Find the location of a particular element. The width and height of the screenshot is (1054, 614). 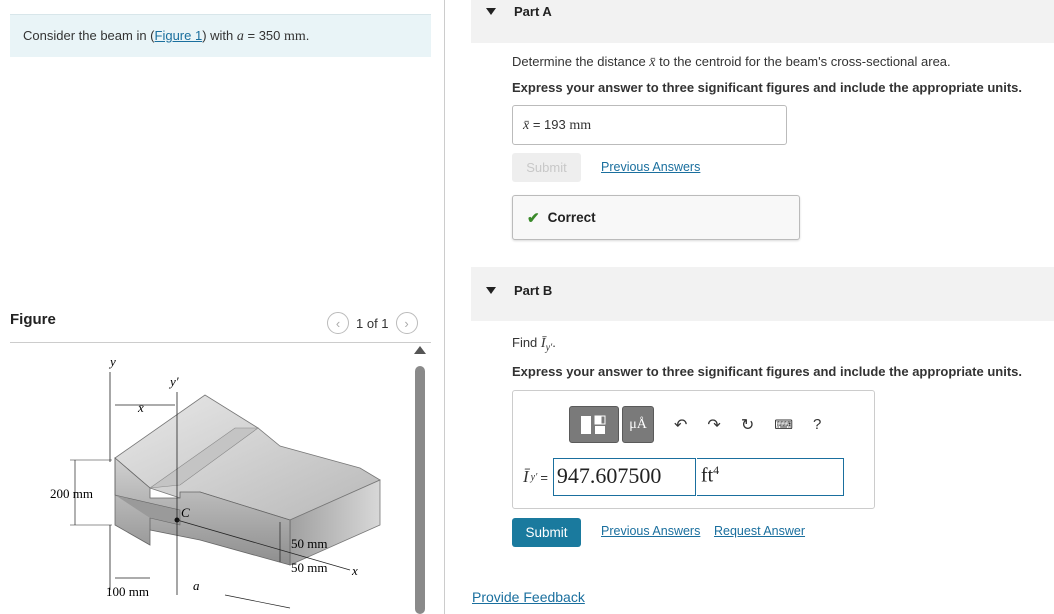

dim-a-line is located at coordinates (257, 601).